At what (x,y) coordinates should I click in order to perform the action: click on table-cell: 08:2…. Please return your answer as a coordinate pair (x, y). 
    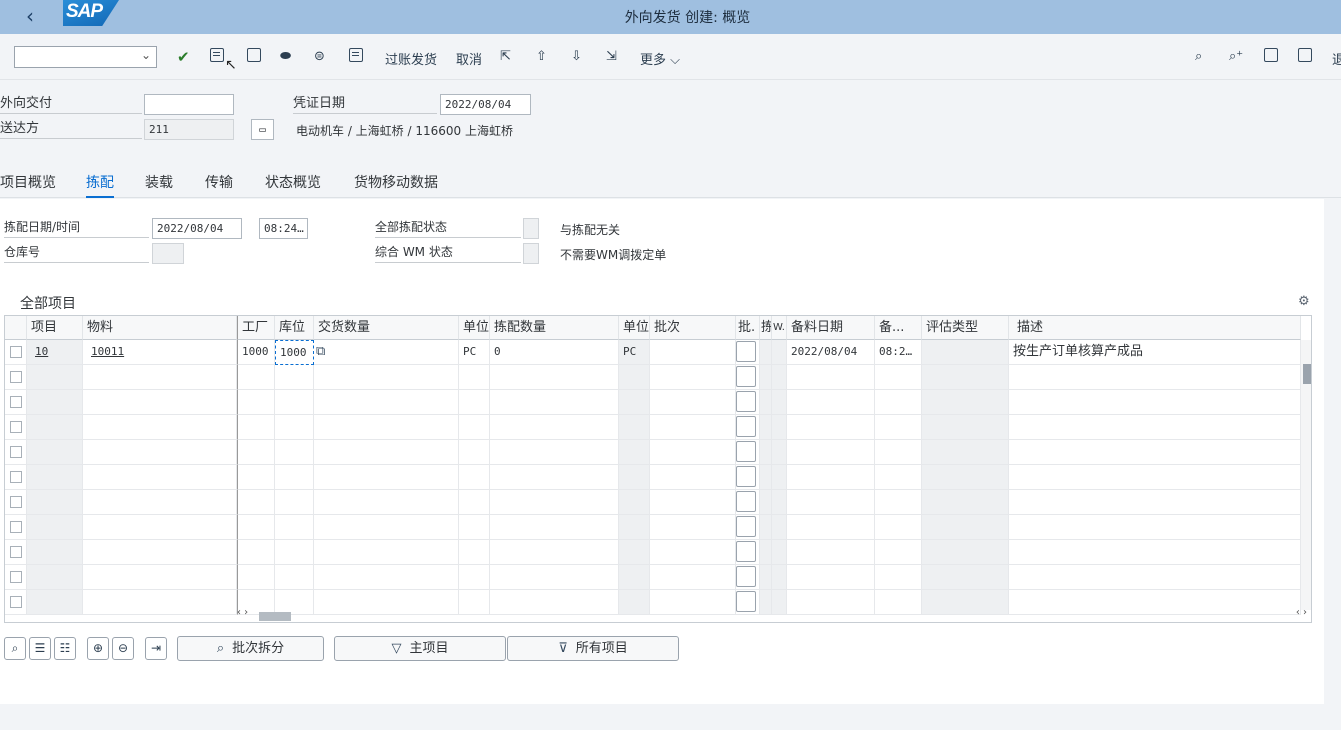
    Looking at the image, I should click on (898, 352).